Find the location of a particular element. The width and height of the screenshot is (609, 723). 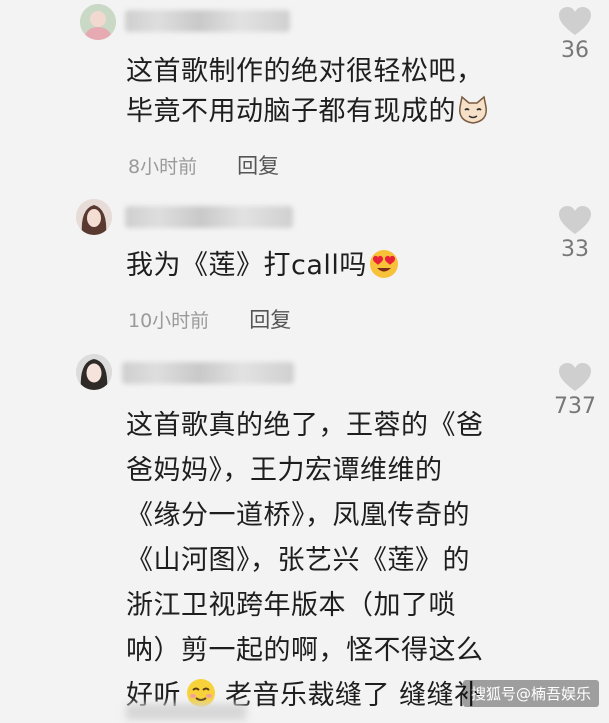

comment-line: 《缘分一道桥》，凤凰传奇的 is located at coordinates (298, 515).